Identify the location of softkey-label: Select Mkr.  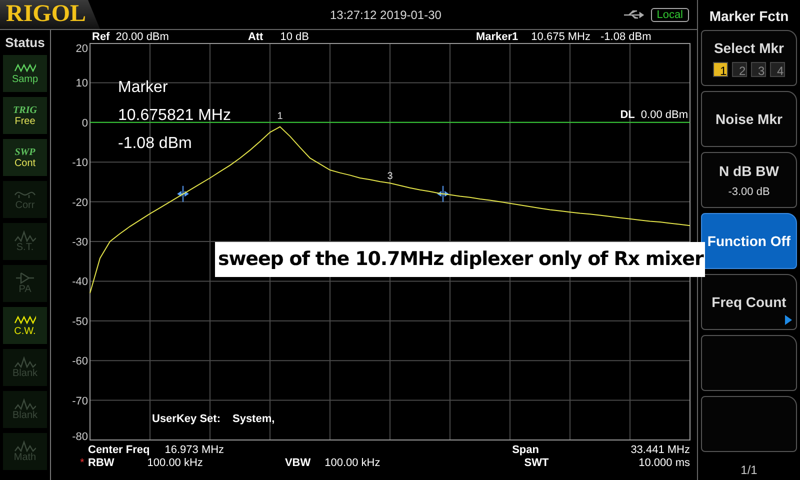
(749, 48).